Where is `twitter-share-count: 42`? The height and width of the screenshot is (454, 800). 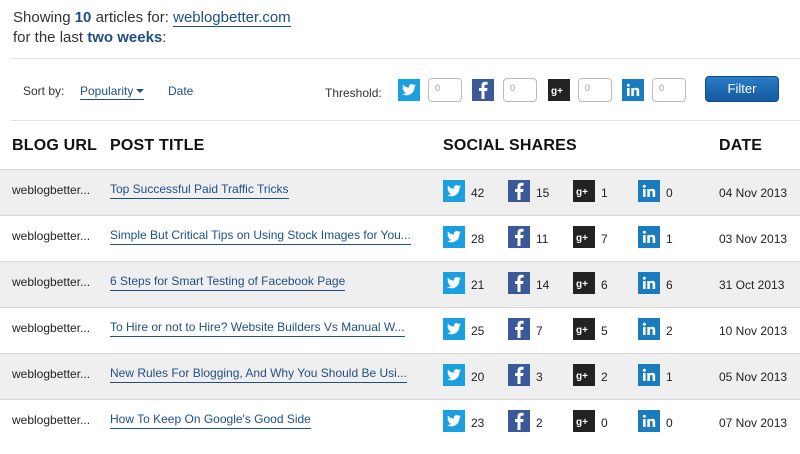
twitter-share-count: 42 is located at coordinates (478, 193).